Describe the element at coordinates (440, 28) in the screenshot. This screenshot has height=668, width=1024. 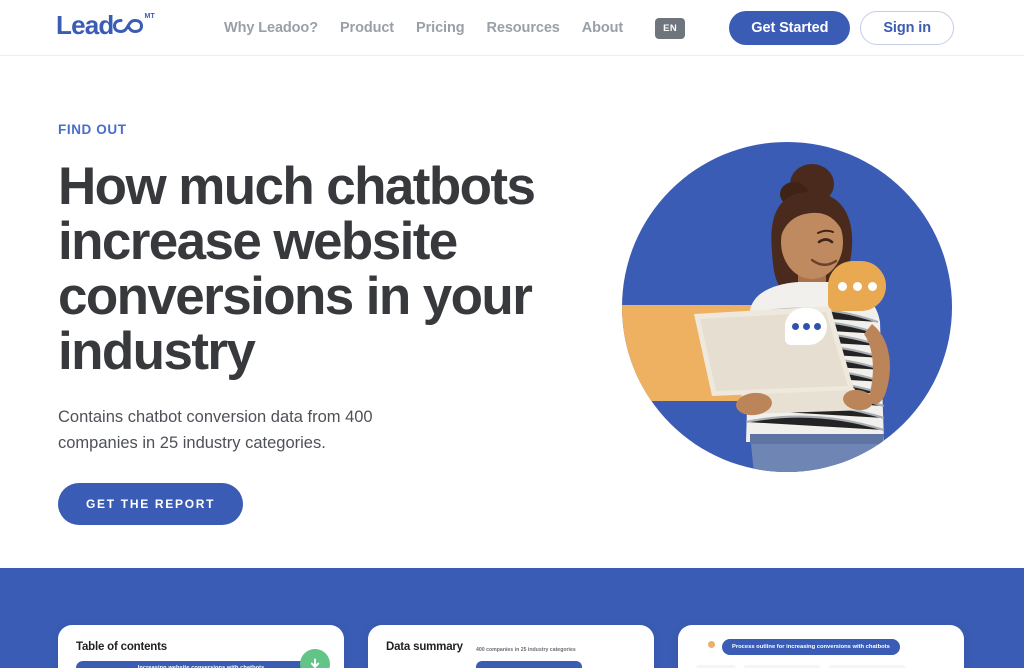
I see `nav-item-pricing: Pricing` at that location.